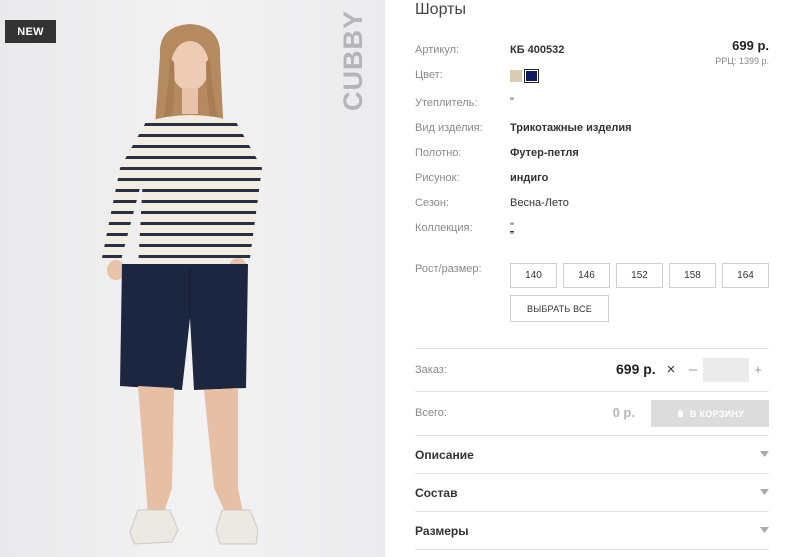 The width and height of the screenshot is (800, 557). I want to click on collection-link-2: ", so click(512, 236).